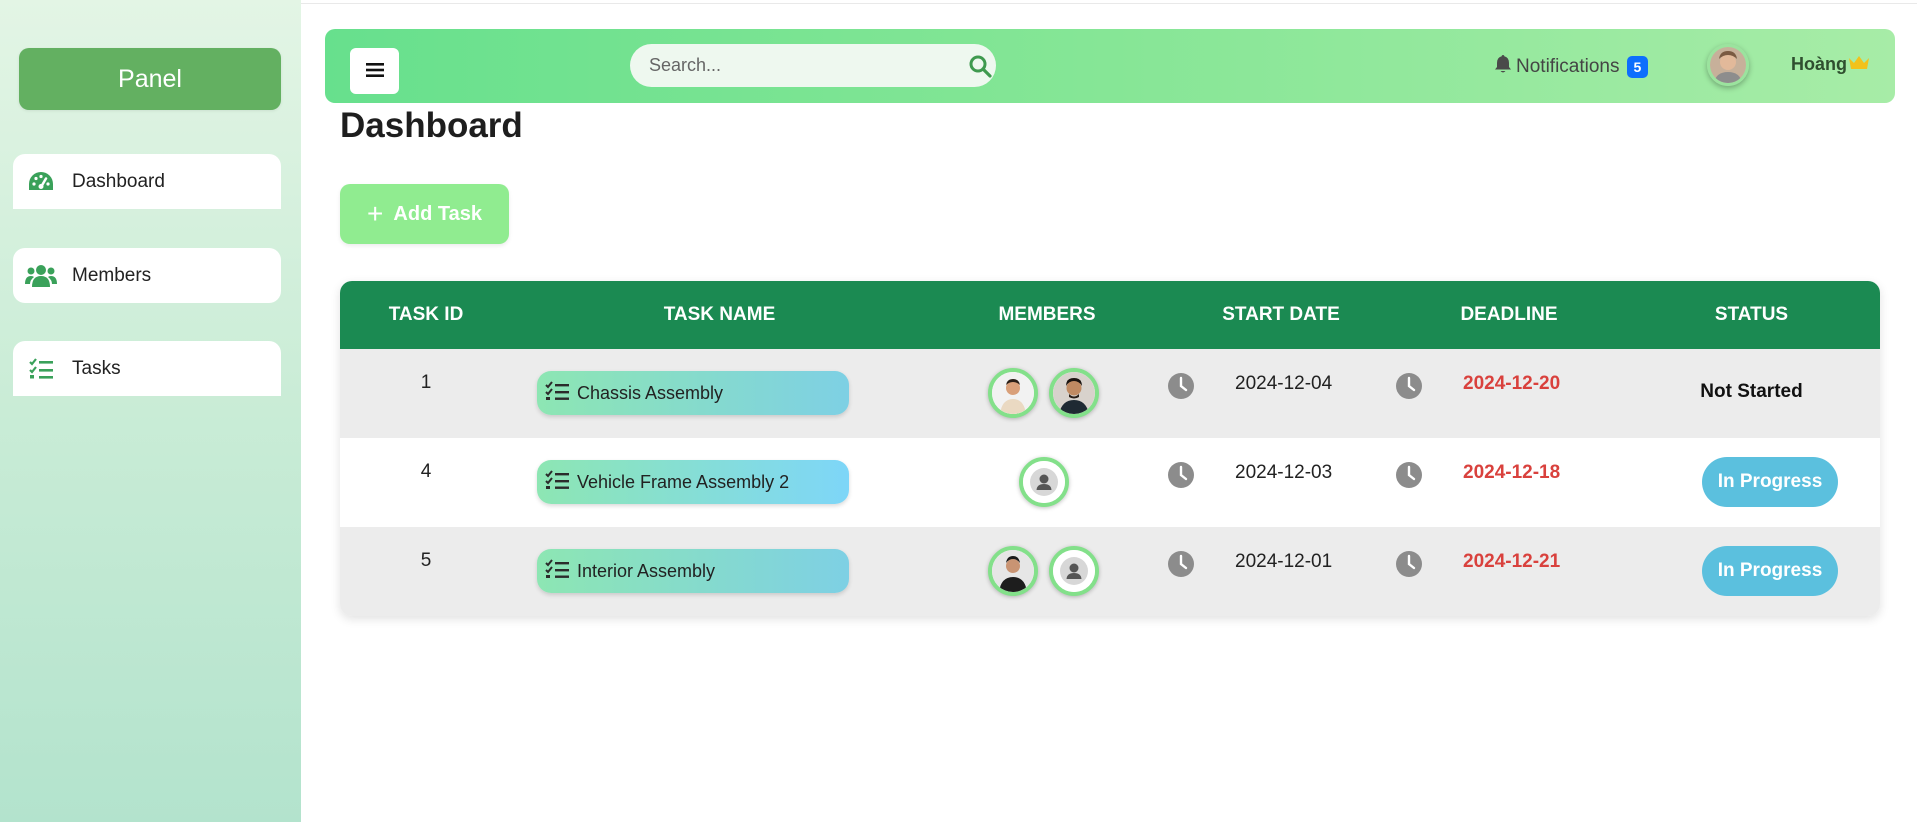  What do you see at coordinates (683, 481) in the screenshot?
I see `task-name: Vehicle Frame Assembly 2` at bounding box center [683, 481].